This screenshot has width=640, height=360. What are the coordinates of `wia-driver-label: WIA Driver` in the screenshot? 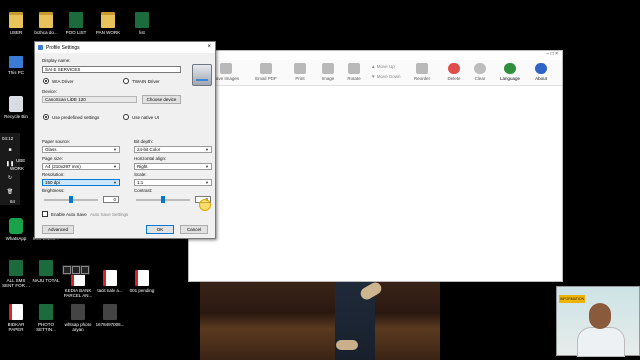 It's located at (63, 81).